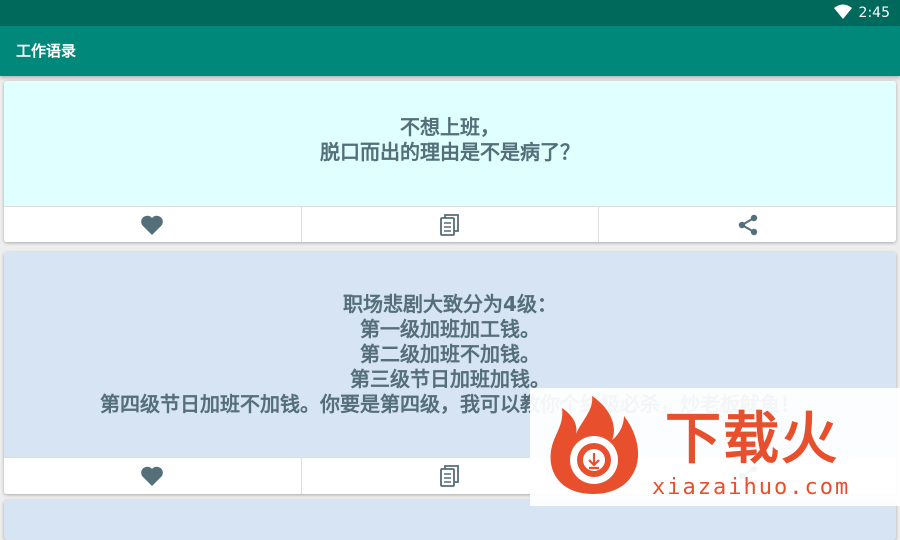 The image size is (900, 540). What do you see at coordinates (450, 520) in the screenshot?
I see `quote-card` at bounding box center [450, 520].